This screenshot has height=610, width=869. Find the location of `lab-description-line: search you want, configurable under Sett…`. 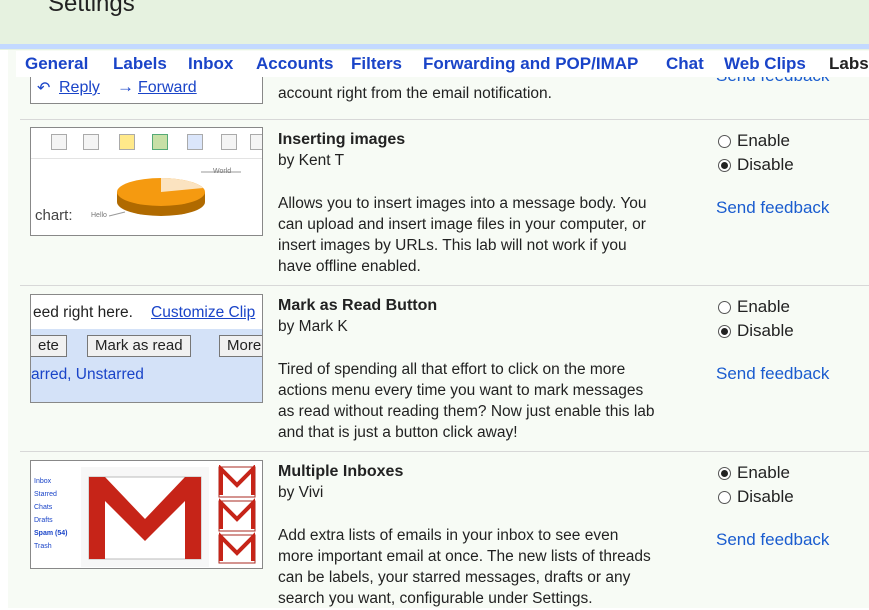

lab-description-line: search you want, configurable under Sett… is located at coordinates (435, 598).